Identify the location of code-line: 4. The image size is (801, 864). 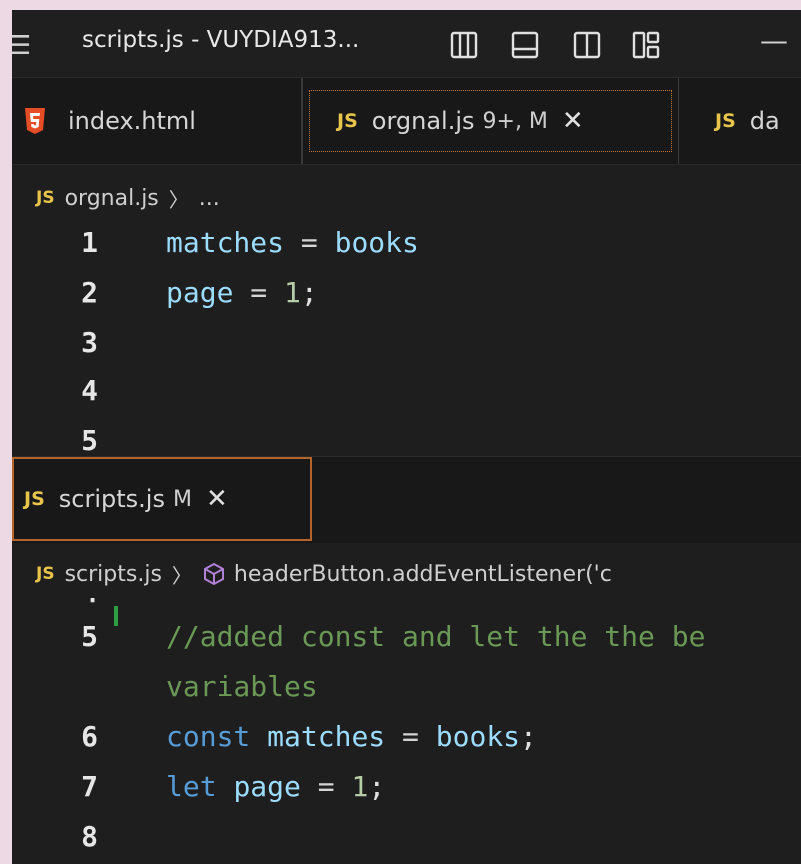
(406, 398).